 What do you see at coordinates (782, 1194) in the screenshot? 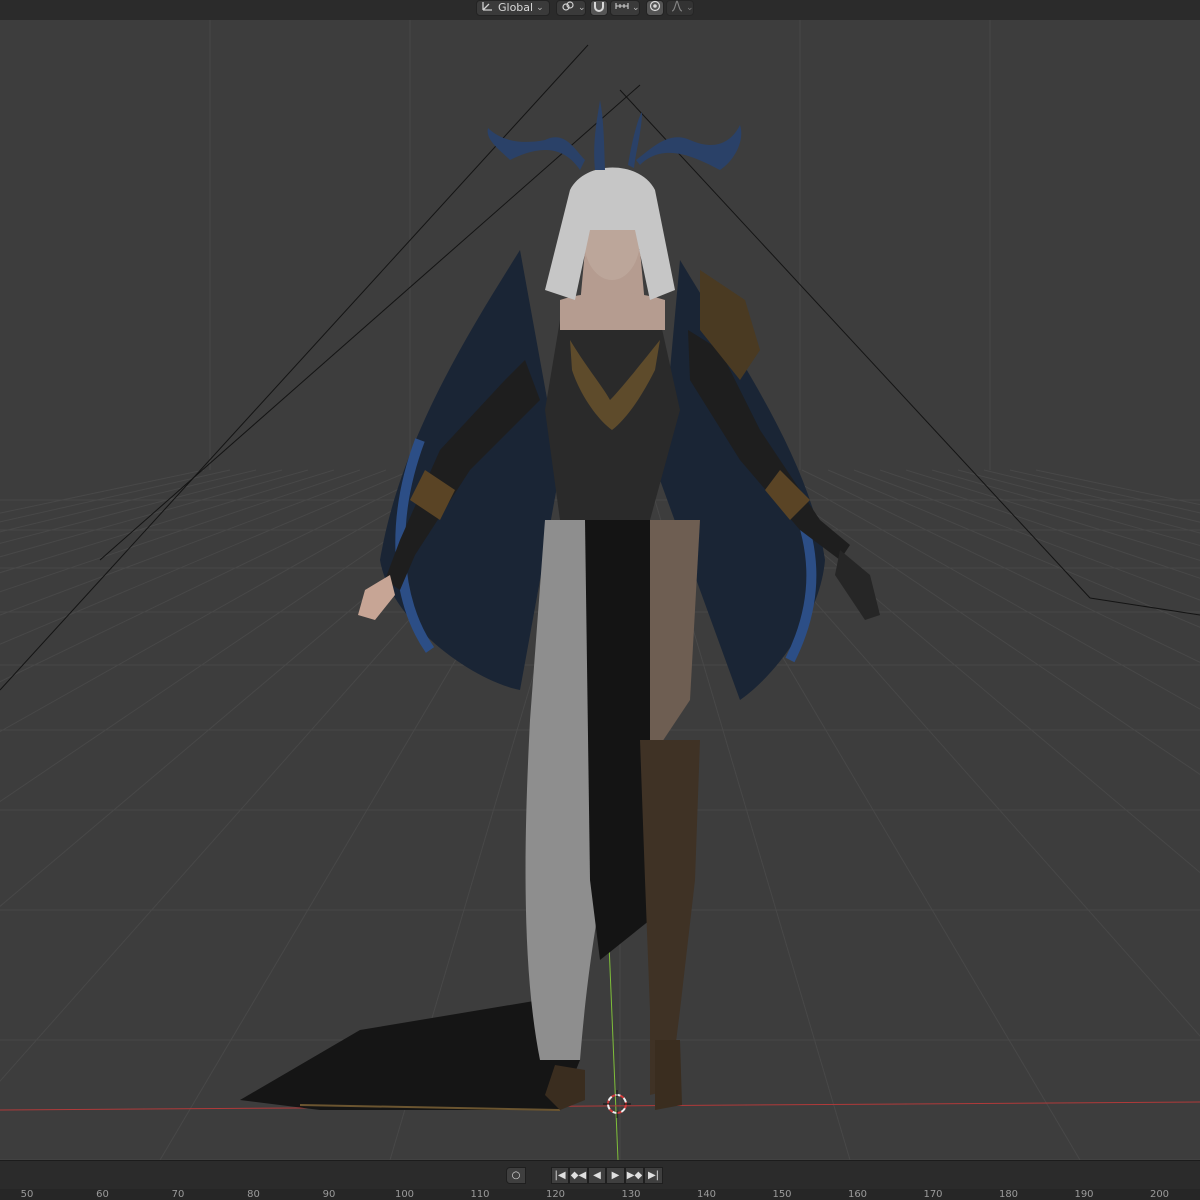
I see `frame-tick-label: 150` at bounding box center [782, 1194].